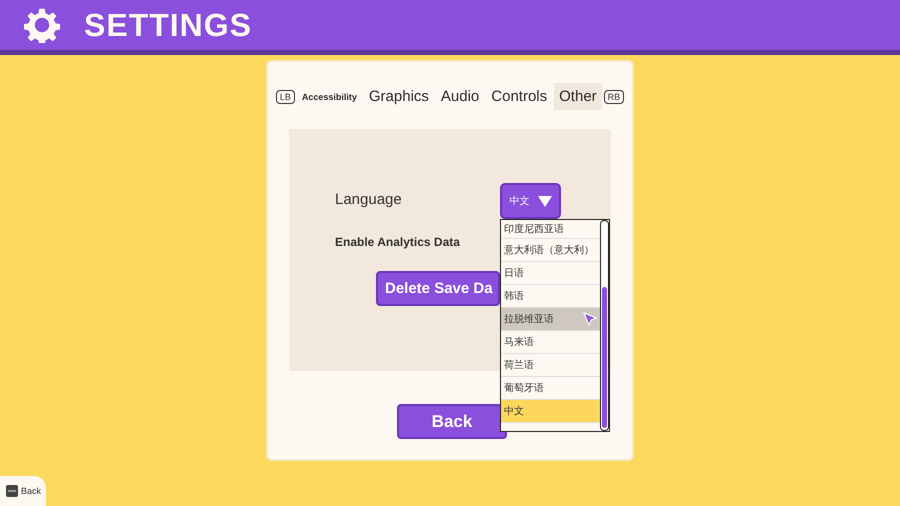 Image resolution: width=900 pixels, height=506 pixels. I want to click on setting-label: Language, so click(368, 199).